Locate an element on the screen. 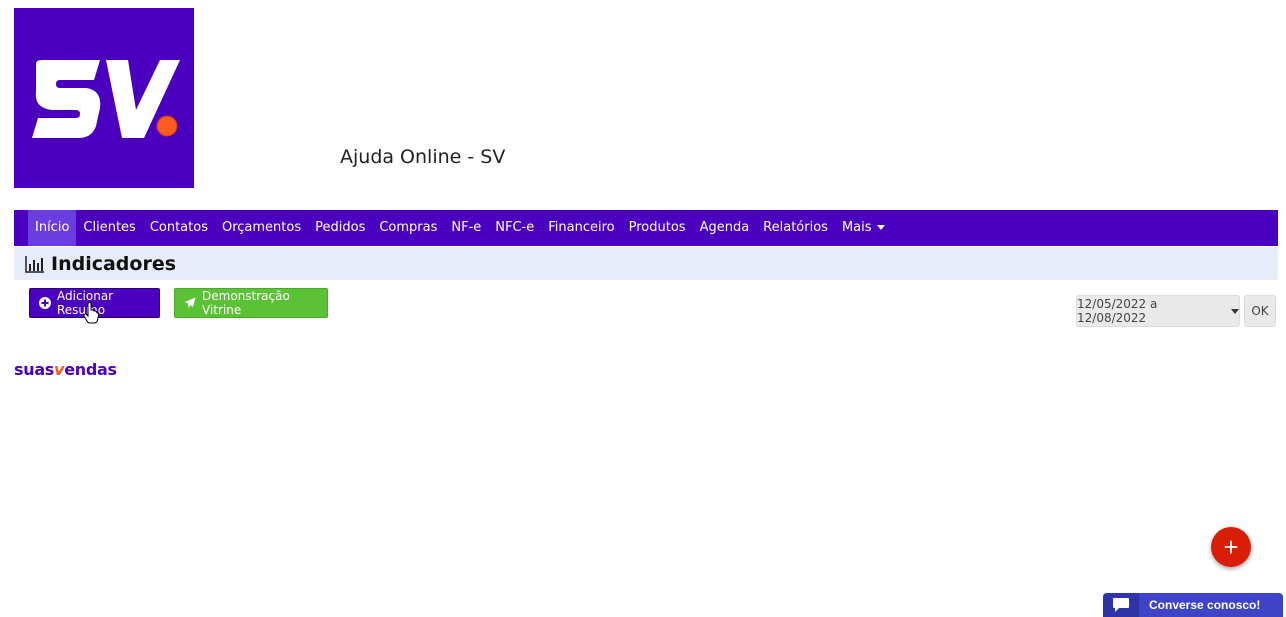 The height and width of the screenshot is (617, 1286). sv-logo-icon is located at coordinates (106, 99).